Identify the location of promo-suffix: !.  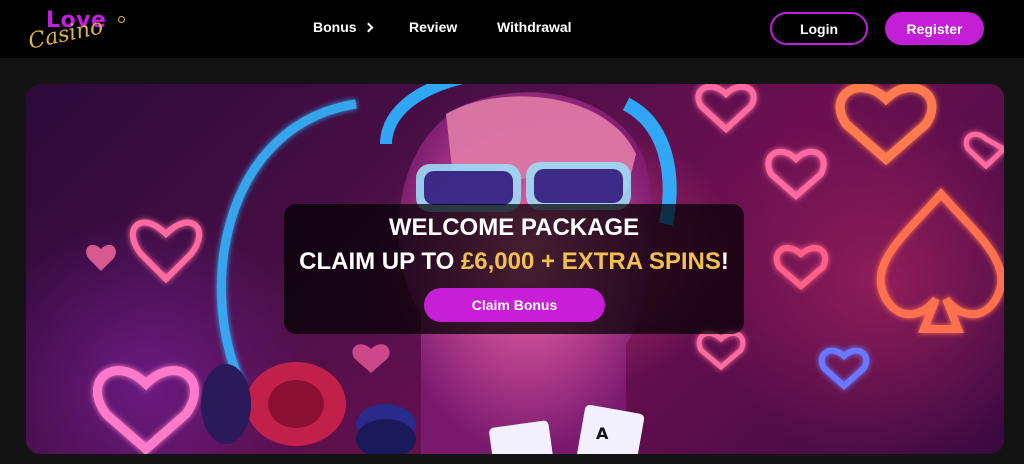
(724, 261).